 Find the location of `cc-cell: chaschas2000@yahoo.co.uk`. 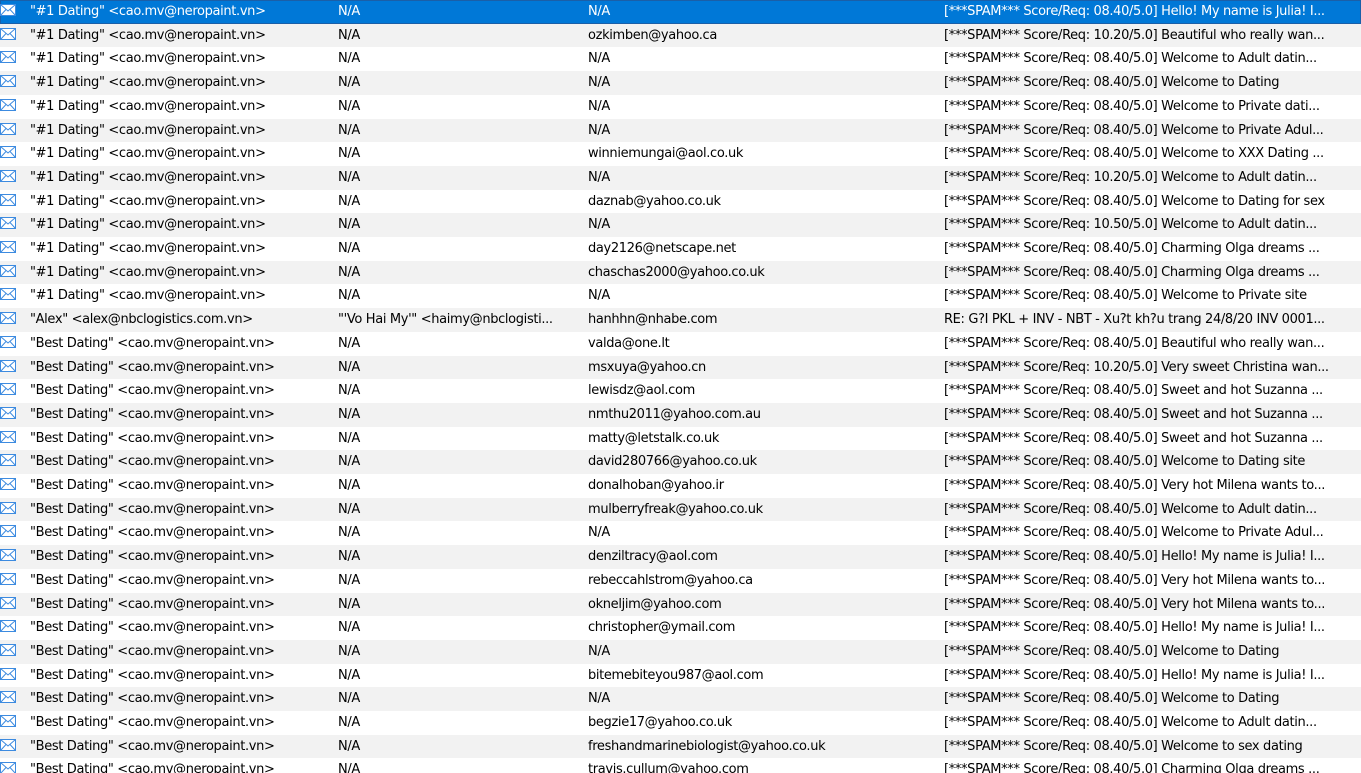

cc-cell: chaschas2000@yahoo.co.uk is located at coordinates (676, 272).